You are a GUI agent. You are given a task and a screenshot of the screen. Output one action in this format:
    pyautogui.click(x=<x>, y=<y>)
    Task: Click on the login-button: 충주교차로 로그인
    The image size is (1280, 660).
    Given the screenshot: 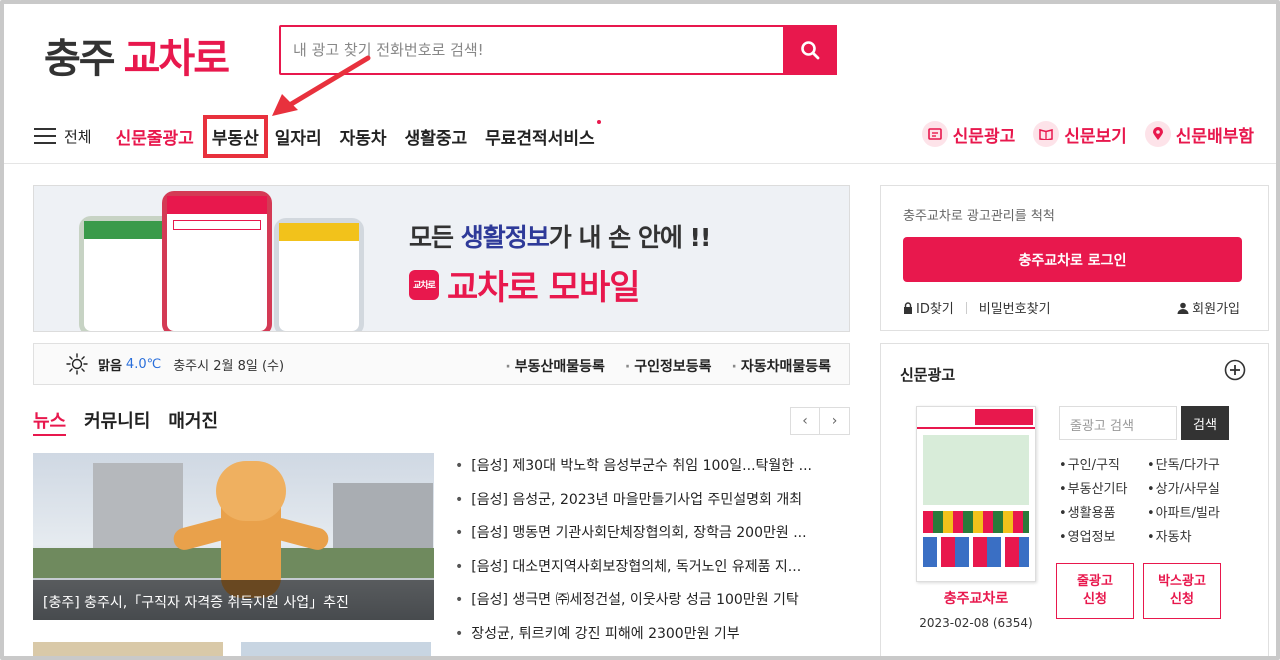 What is the action you would take?
    pyautogui.click(x=1072, y=259)
    